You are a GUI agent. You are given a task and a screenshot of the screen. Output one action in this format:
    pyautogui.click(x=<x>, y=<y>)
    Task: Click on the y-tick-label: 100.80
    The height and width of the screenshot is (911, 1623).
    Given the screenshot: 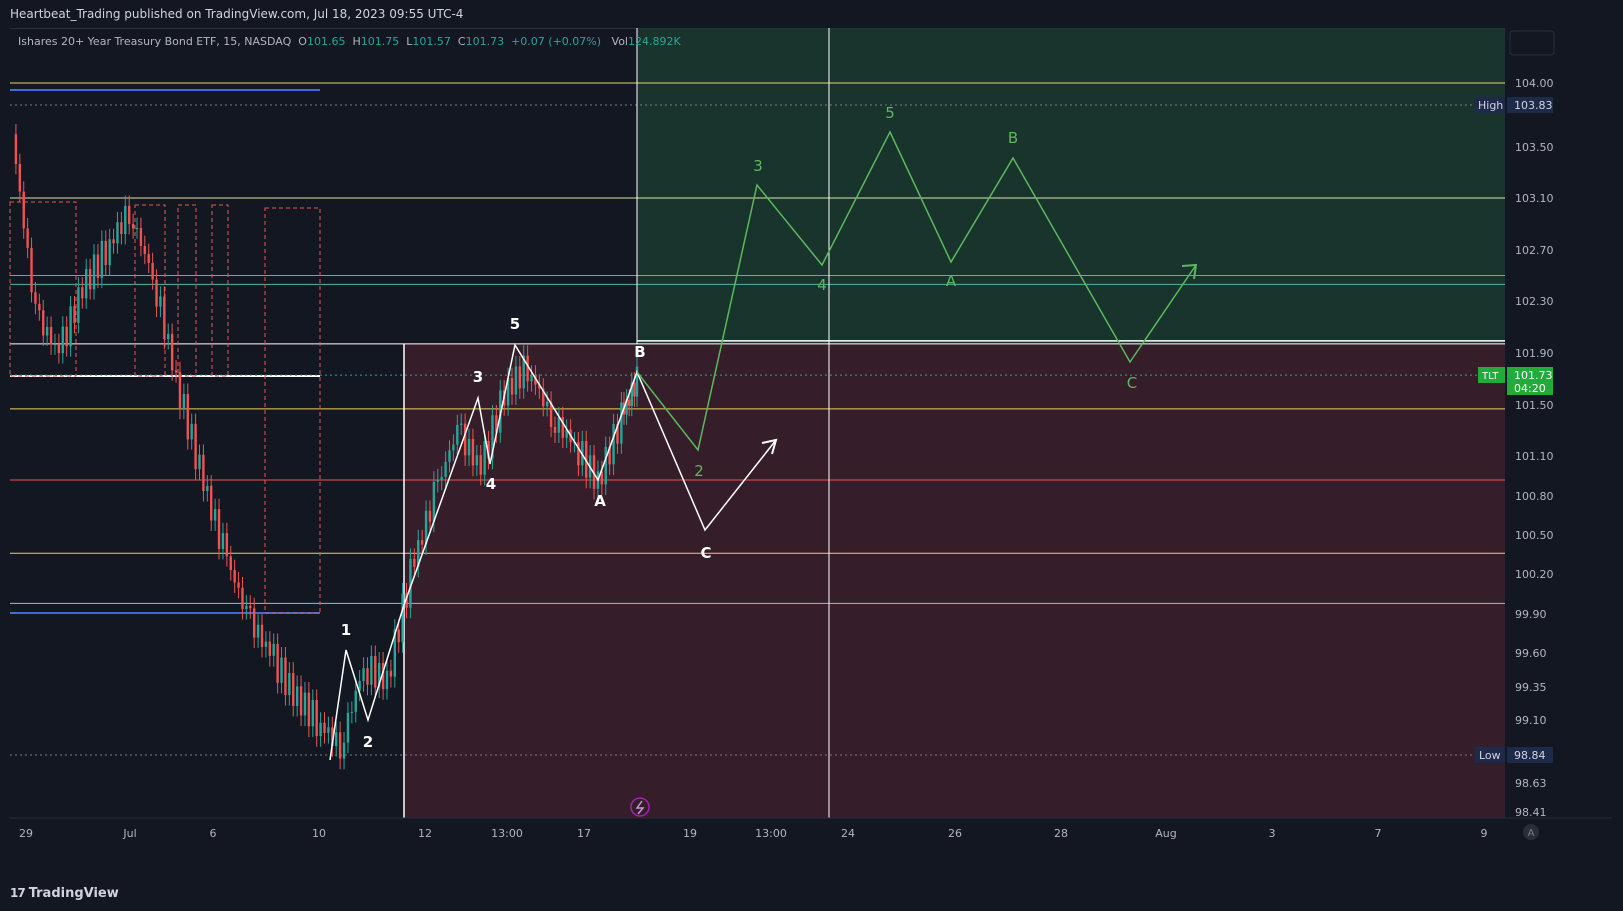 What is the action you would take?
    pyautogui.click(x=1534, y=496)
    